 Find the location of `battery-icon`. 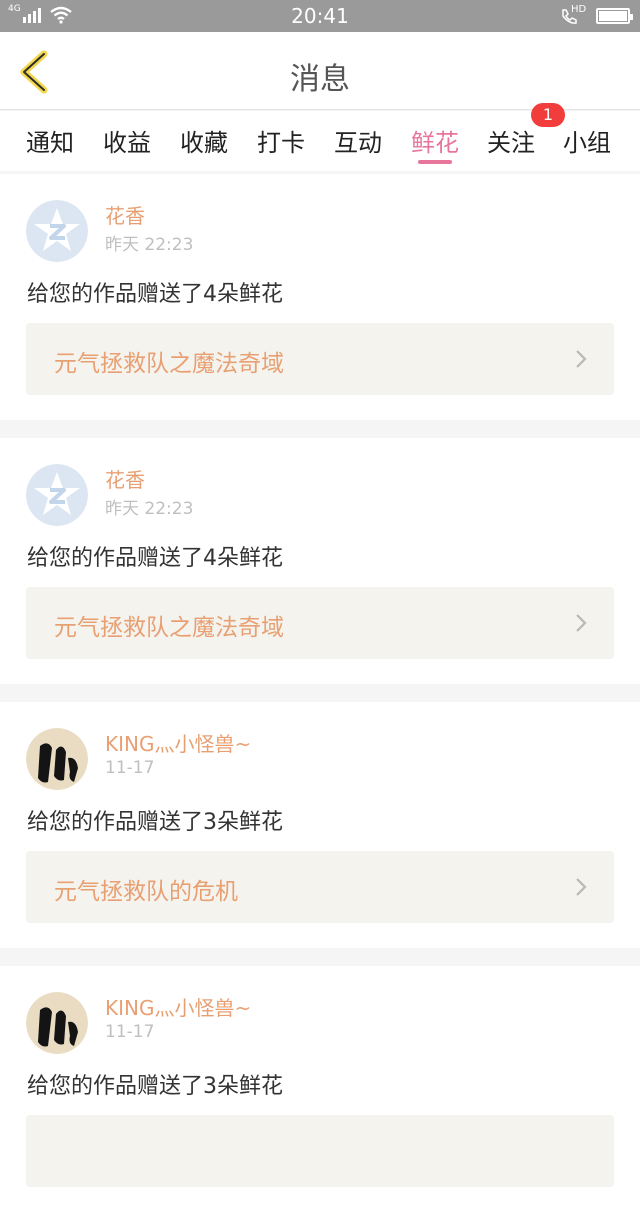

battery-icon is located at coordinates (614, 16).